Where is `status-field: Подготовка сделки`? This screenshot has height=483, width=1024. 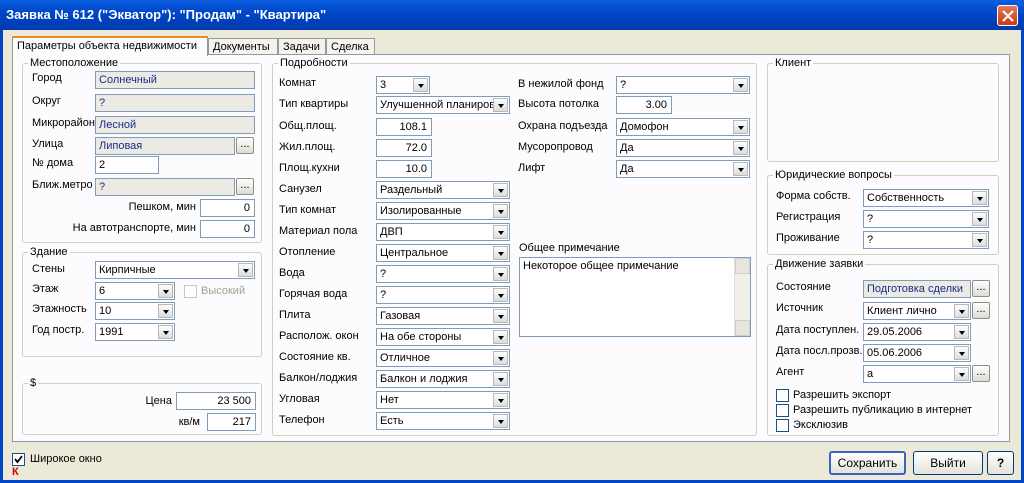 status-field: Подготовка сделки is located at coordinates (917, 289).